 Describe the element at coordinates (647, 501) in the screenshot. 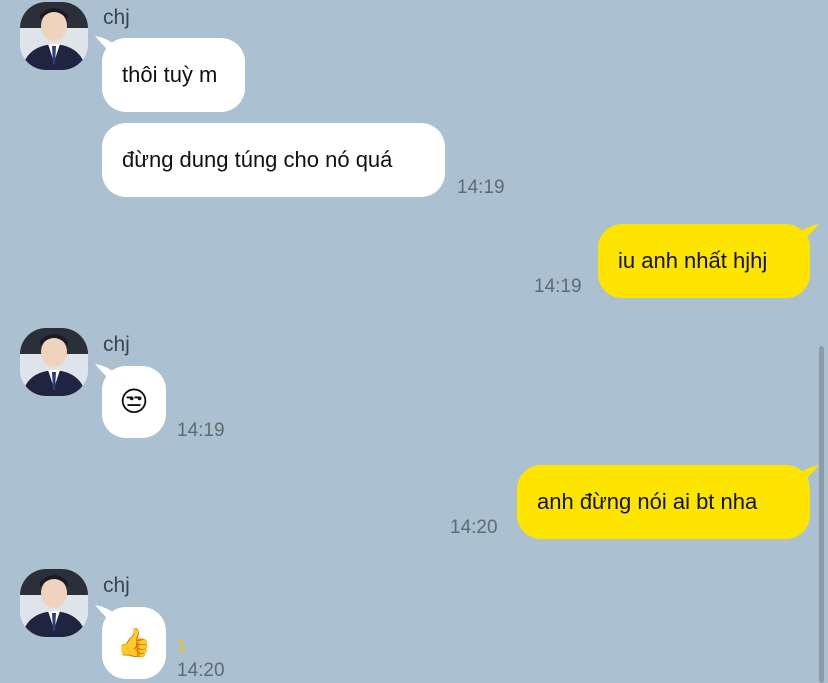

I see `message-text: anh đừng nói ai bt nha` at that location.